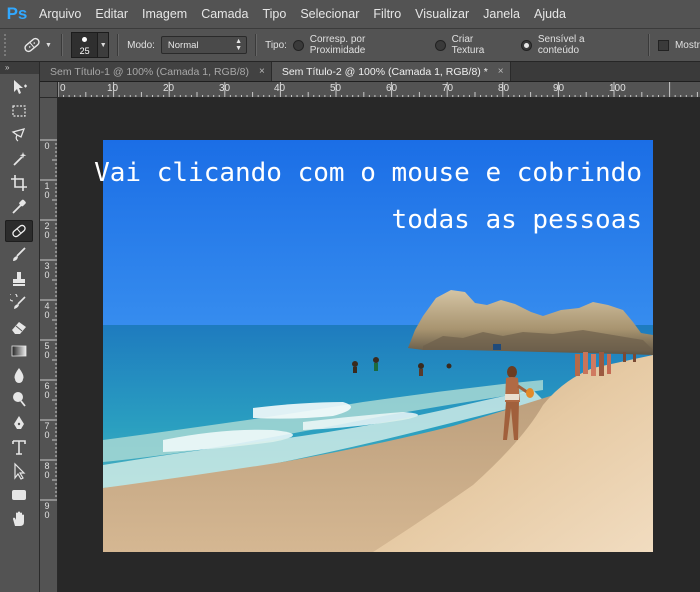 The height and width of the screenshot is (592, 700). I want to click on hand-tool-icon, so click(19, 519).